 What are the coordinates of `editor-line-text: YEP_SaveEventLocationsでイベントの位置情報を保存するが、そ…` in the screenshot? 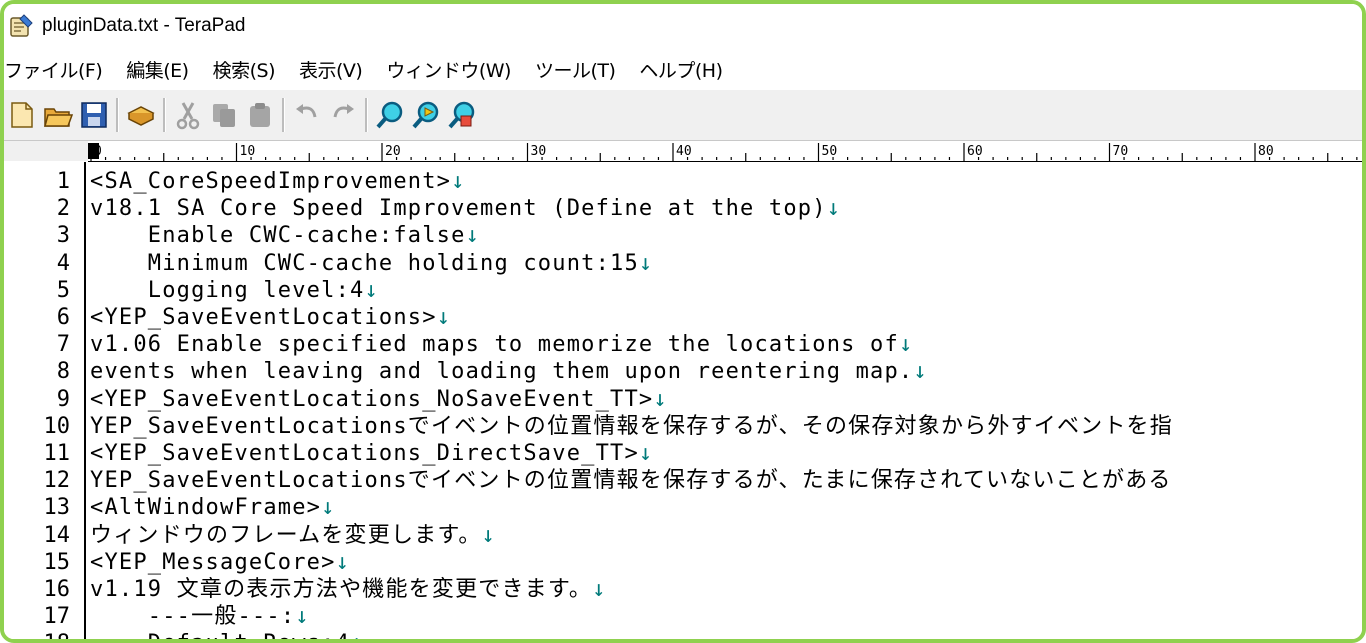 It's located at (631, 426).